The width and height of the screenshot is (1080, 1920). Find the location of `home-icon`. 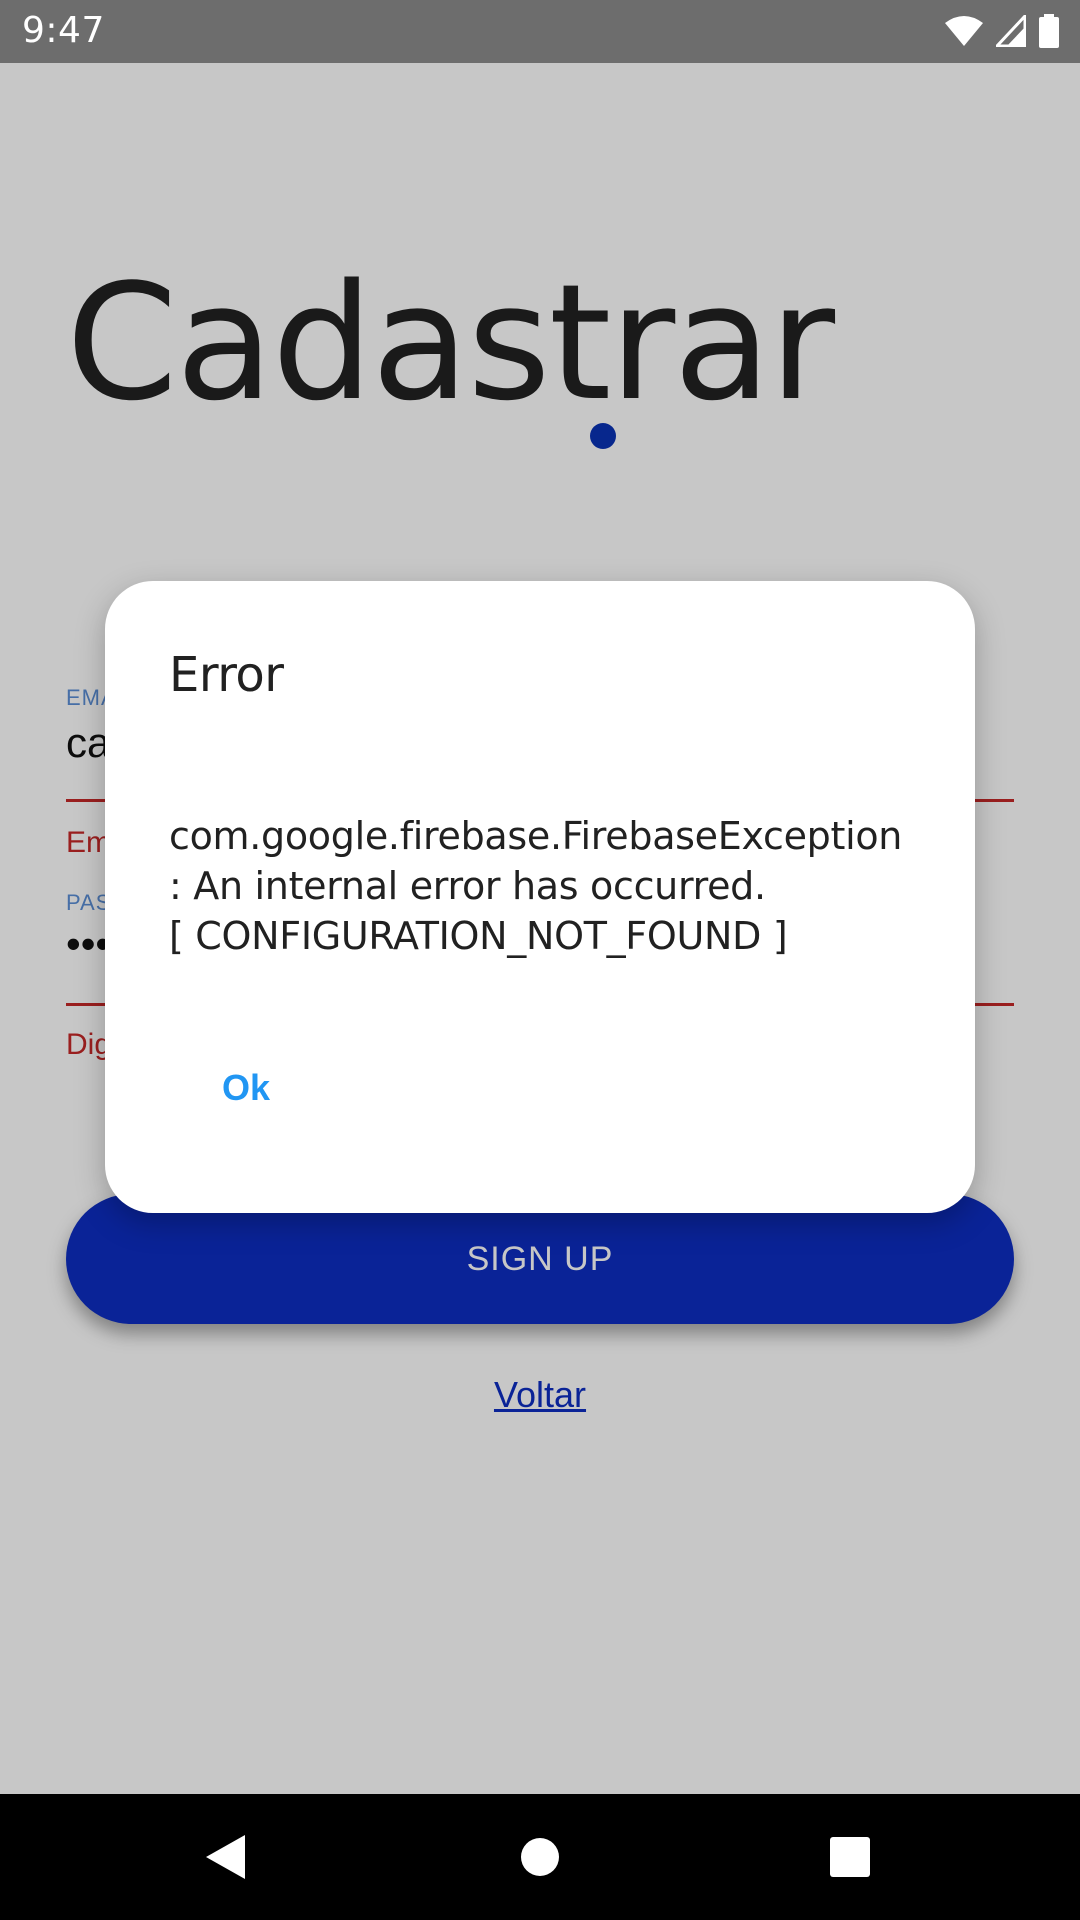

home-icon is located at coordinates (540, 1857).